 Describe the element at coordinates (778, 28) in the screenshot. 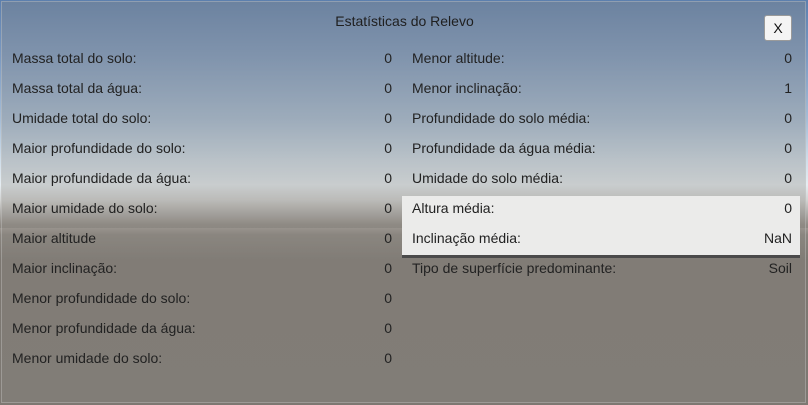

I see `close-button: X` at that location.